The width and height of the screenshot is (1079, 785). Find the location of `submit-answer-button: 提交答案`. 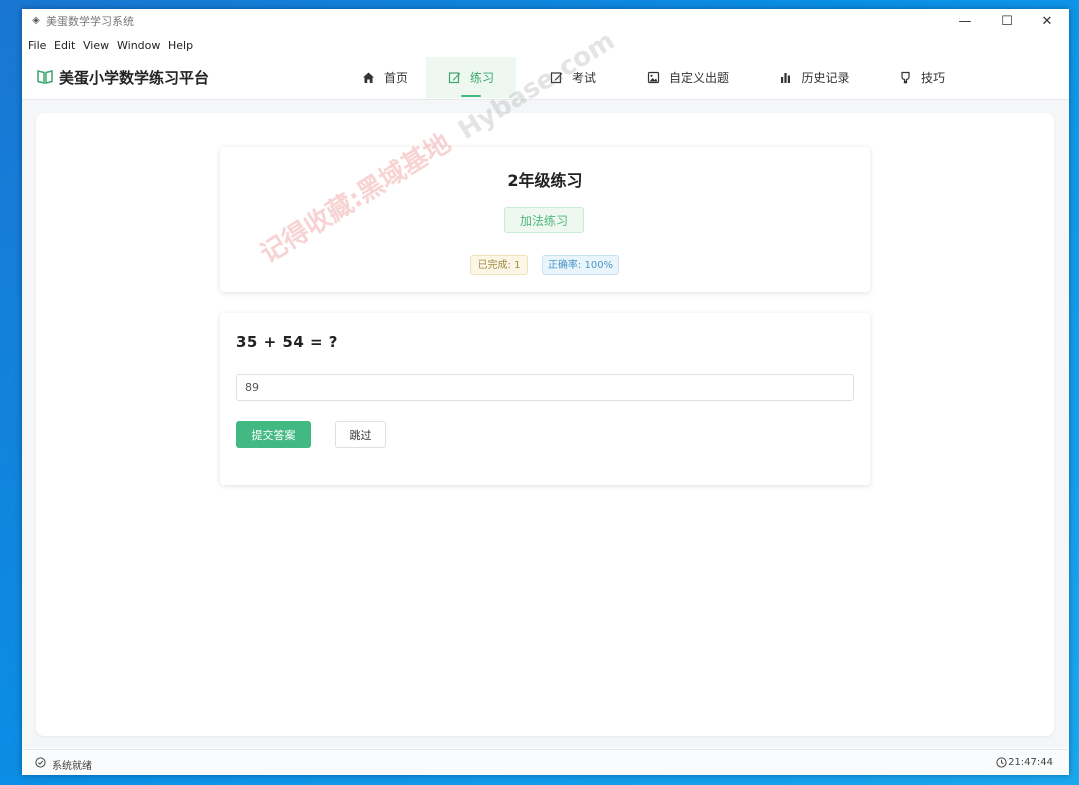

submit-answer-button: 提交答案 is located at coordinates (273, 434).